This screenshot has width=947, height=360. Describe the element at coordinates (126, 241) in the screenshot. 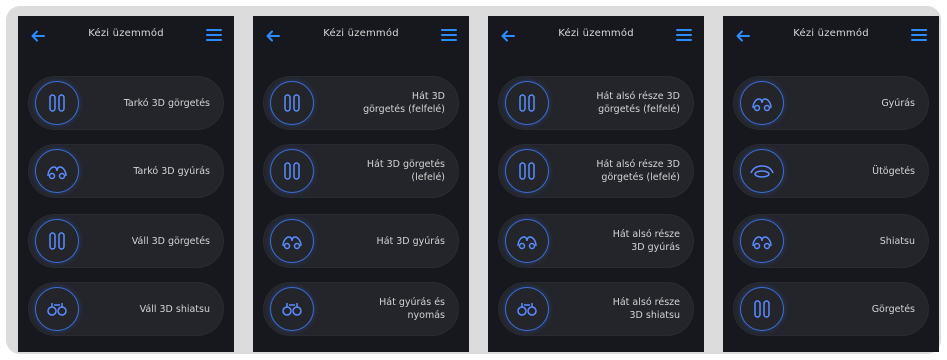

I see `mode-button: Váll 3D görgetés` at that location.